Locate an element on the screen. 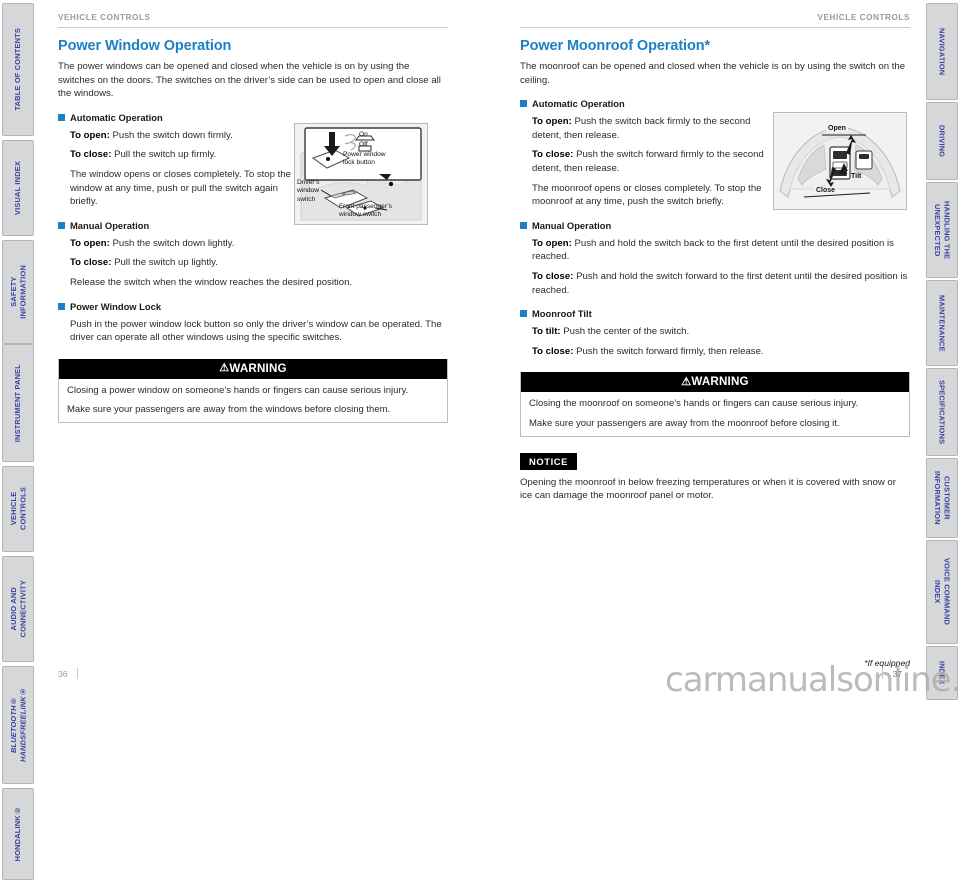 The width and height of the screenshot is (960, 880). sidebar-tab-label: SPECIFICATIONS is located at coordinates (942, 412).